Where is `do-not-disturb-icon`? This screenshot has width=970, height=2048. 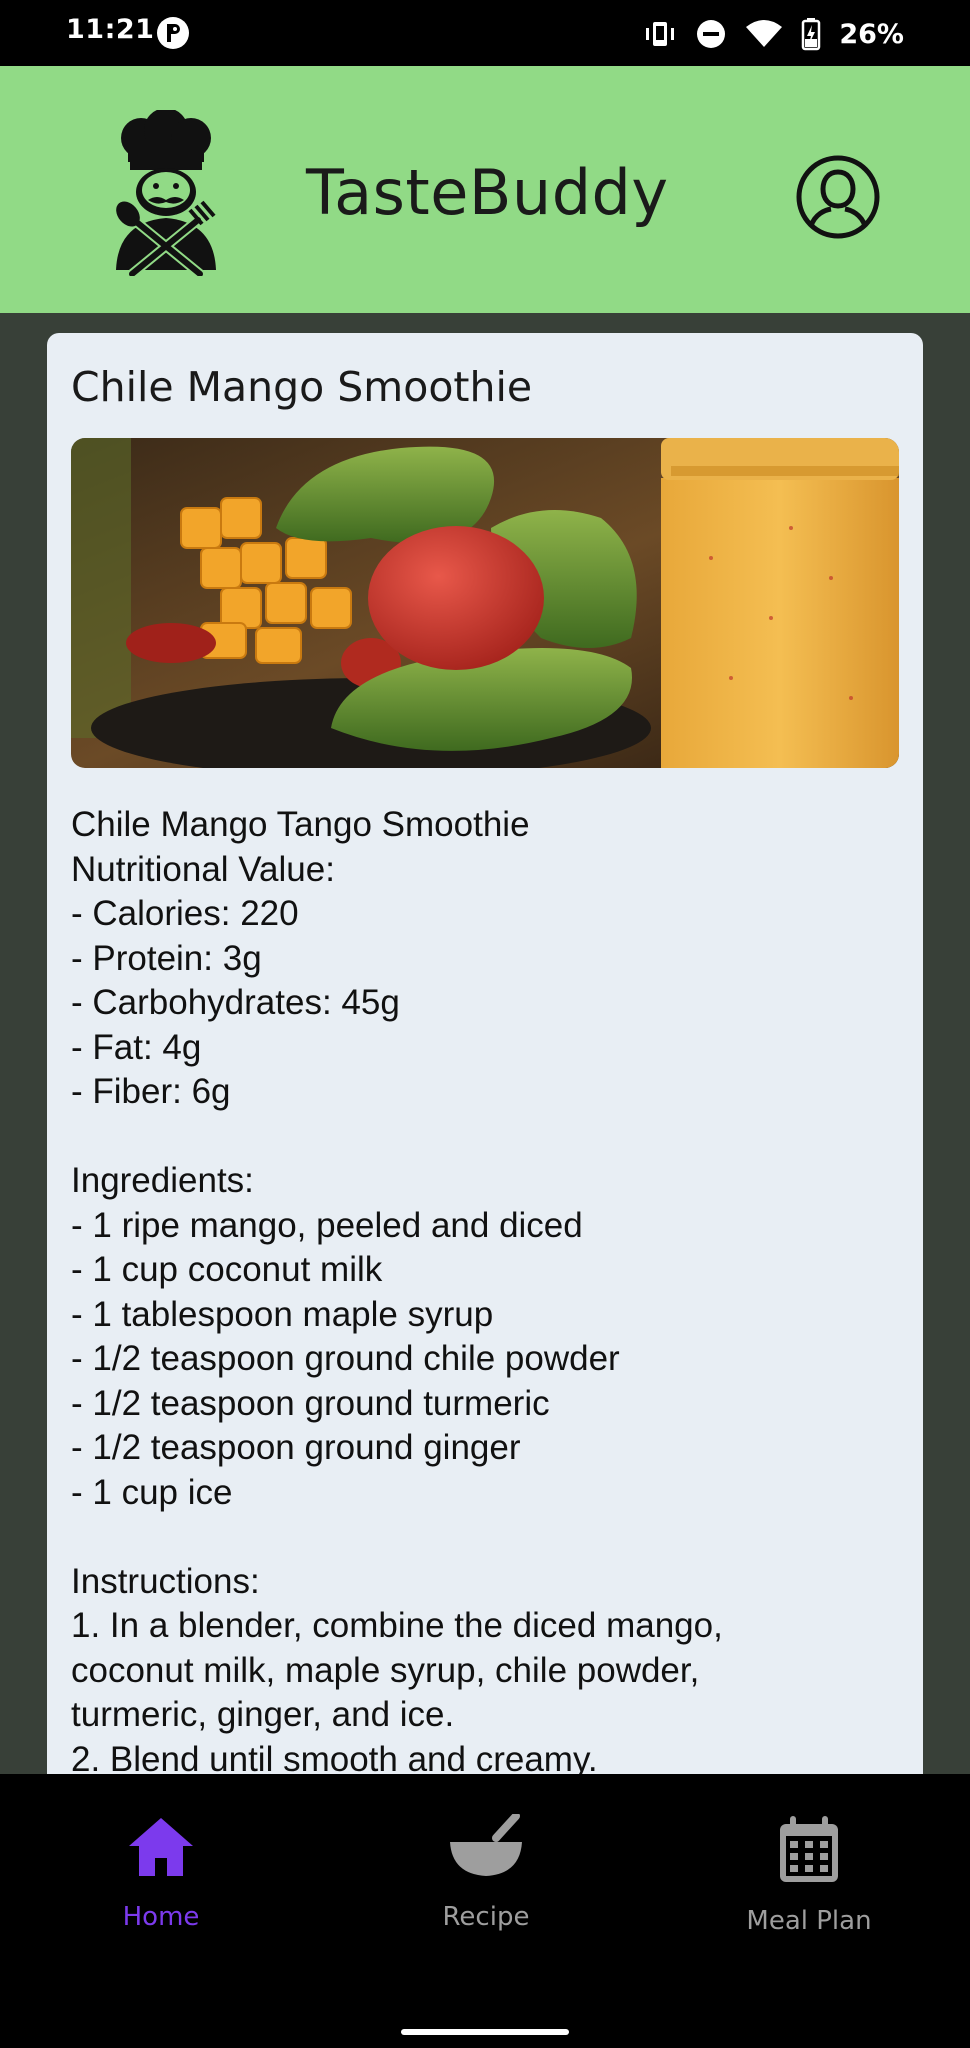 do-not-disturb-icon is located at coordinates (711, 34).